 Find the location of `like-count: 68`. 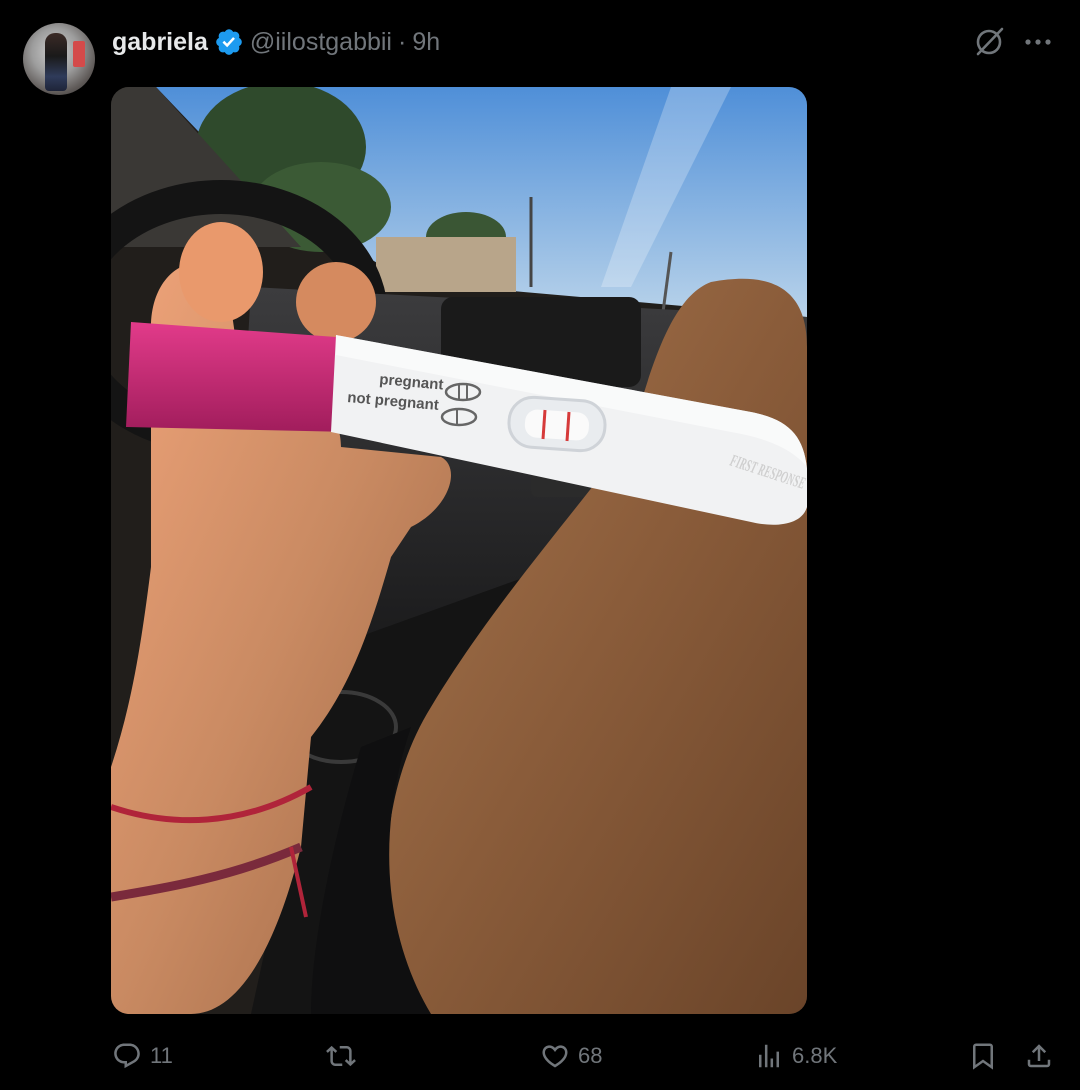

like-count: 68 is located at coordinates (590, 1055).